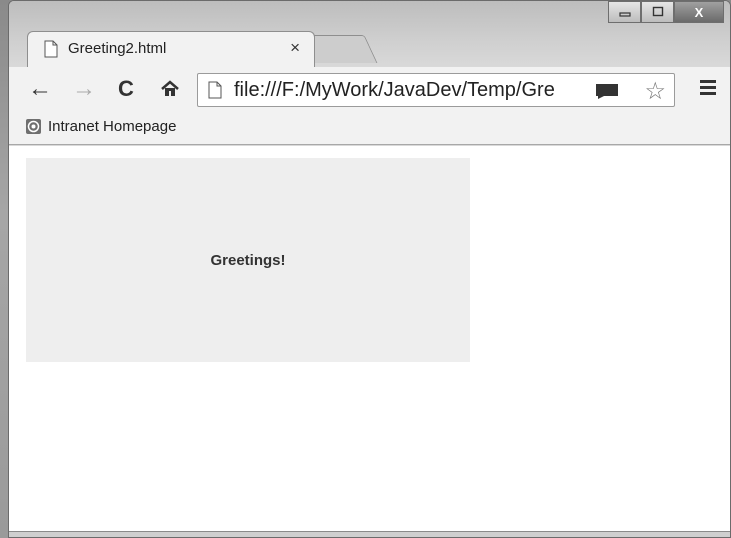 The height and width of the screenshot is (538, 731). Describe the element at coordinates (171, 49) in the screenshot. I see `tab-greeting2: Greeting2.html ×` at that location.